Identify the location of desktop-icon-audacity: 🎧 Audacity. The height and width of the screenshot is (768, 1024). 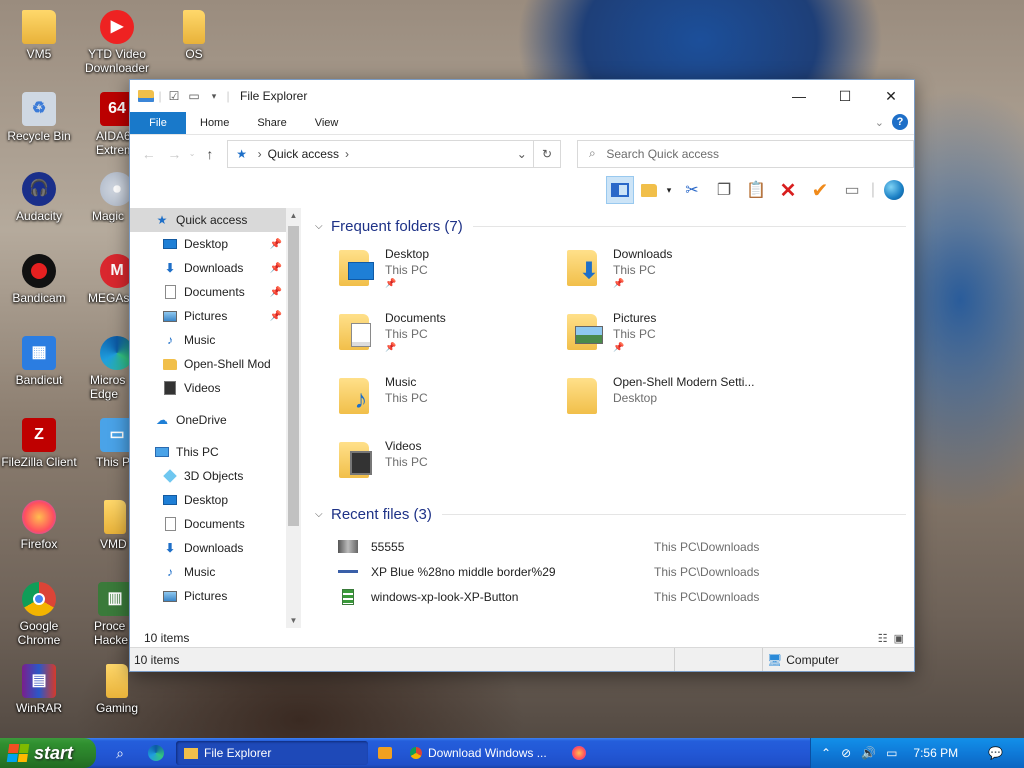
(39, 197).